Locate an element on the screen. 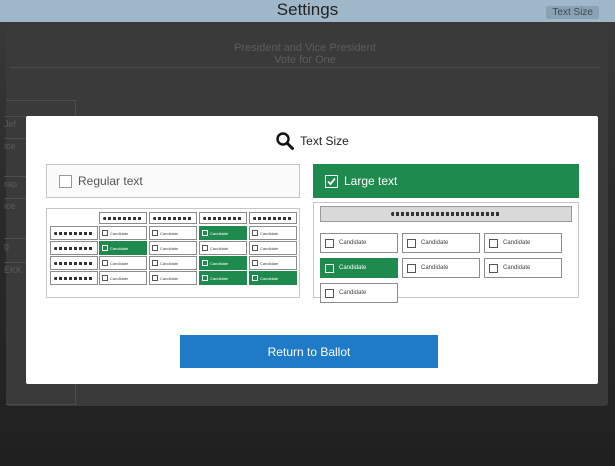  large-text-checkbox is located at coordinates (331, 181).